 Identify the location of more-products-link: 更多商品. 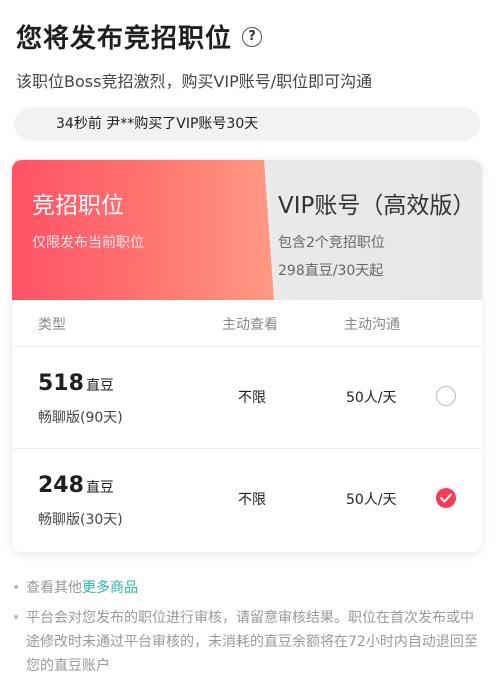
(110, 588).